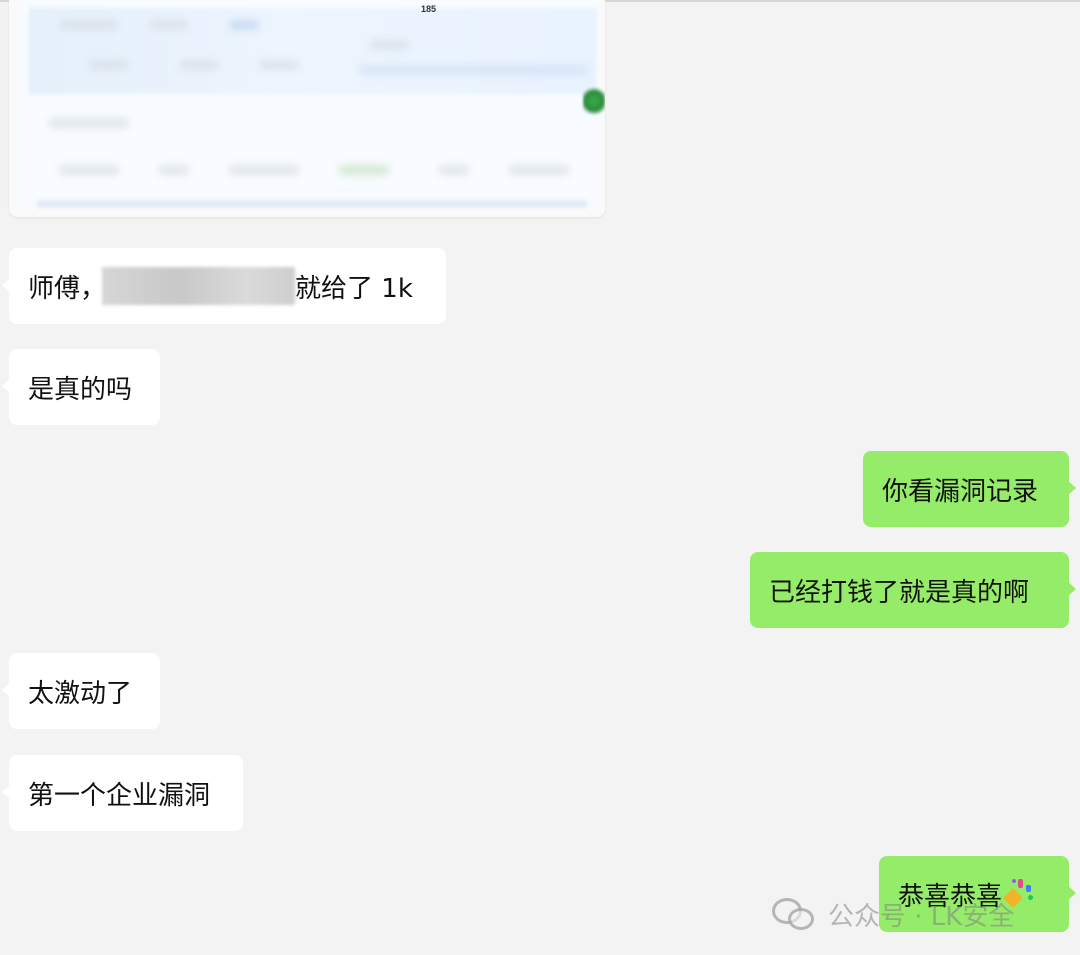 This screenshot has height=955, width=1080. What do you see at coordinates (199, 286) in the screenshot?
I see `redacted-text` at bounding box center [199, 286].